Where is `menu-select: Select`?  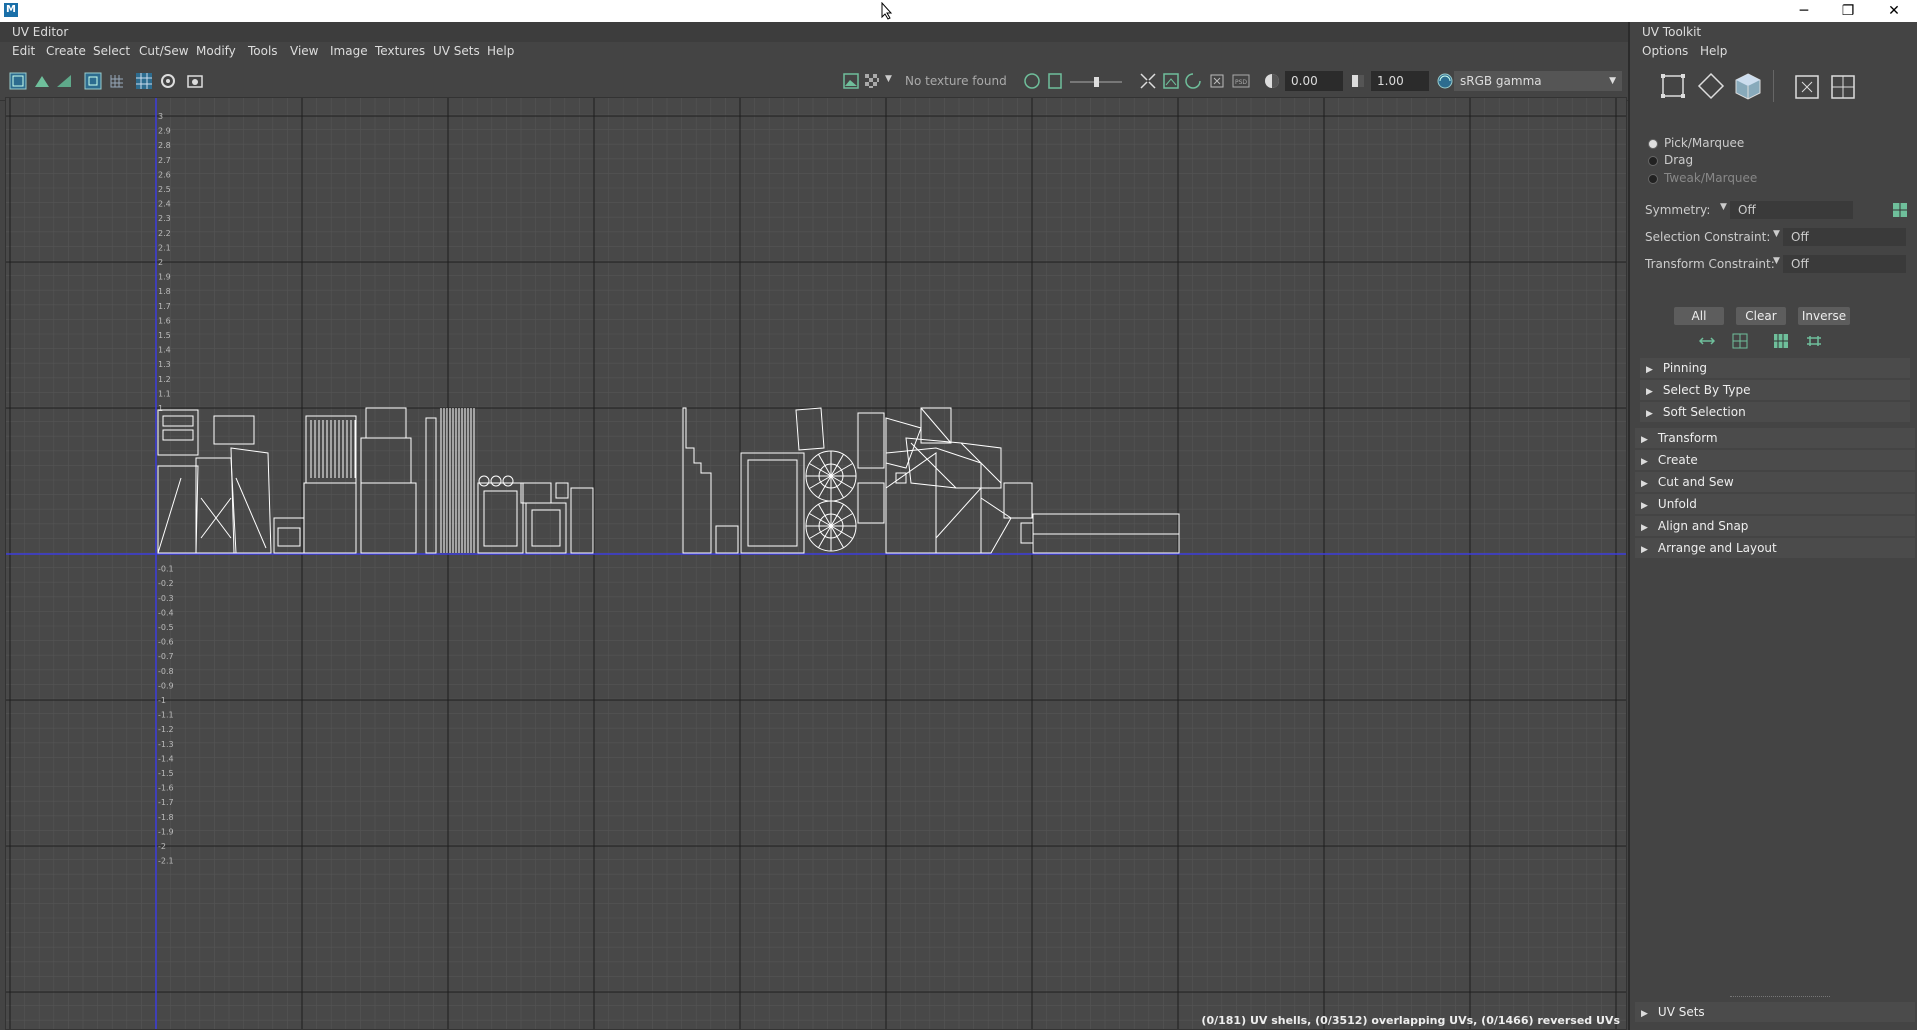 menu-select: Select is located at coordinates (111, 51).